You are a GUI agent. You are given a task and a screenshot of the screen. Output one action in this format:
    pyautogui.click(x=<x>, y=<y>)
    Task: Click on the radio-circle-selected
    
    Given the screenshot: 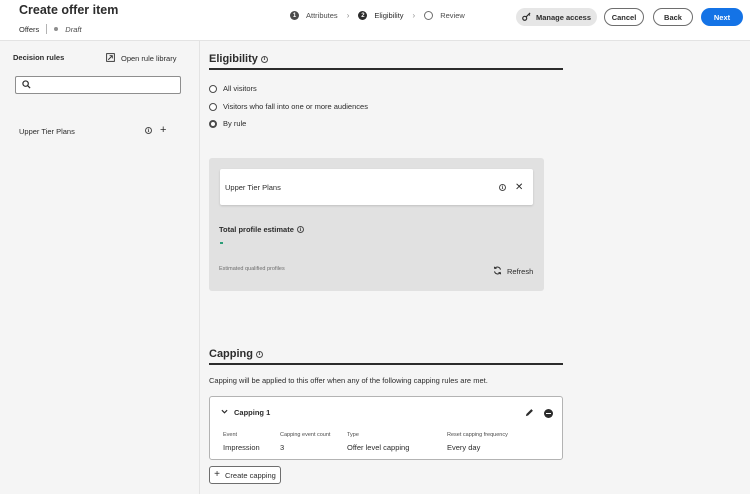 What is the action you would take?
    pyautogui.click(x=213, y=123)
    